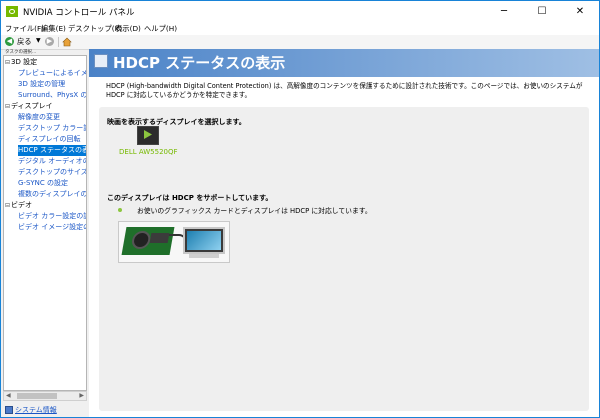  Describe the element at coordinates (199, 63) in the screenshot. I see `page-title: HDCP ステータスの表示` at that location.